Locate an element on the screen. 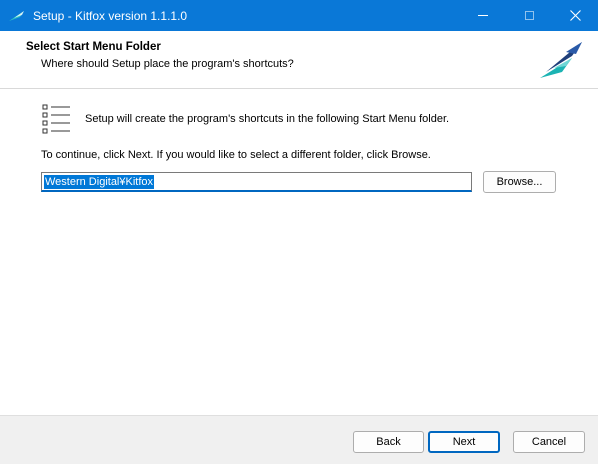 The image size is (598, 464). maximize-button is located at coordinates (529, 15).